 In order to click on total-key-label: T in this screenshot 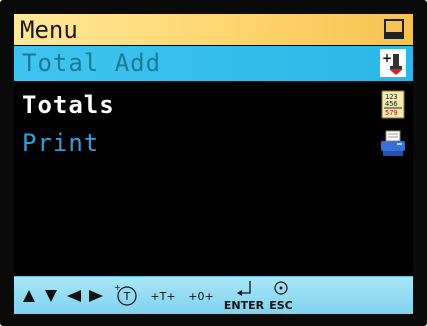, I will do `click(127, 296)`.